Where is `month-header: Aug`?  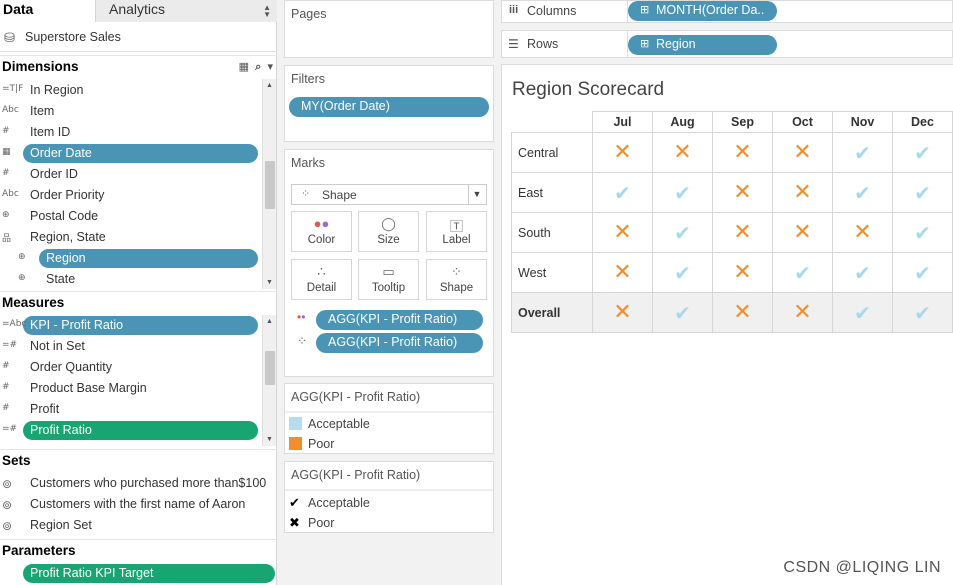
month-header: Aug is located at coordinates (682, 122).